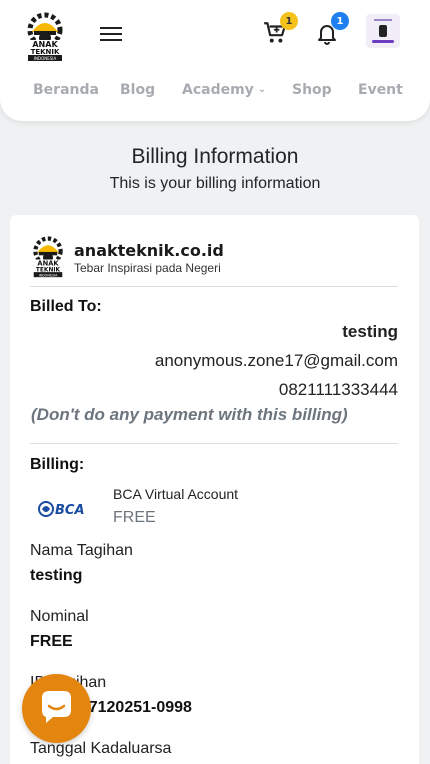 This screenshot has height=764, width=430. I want to click on notification-button: 1, so click(332, 29).